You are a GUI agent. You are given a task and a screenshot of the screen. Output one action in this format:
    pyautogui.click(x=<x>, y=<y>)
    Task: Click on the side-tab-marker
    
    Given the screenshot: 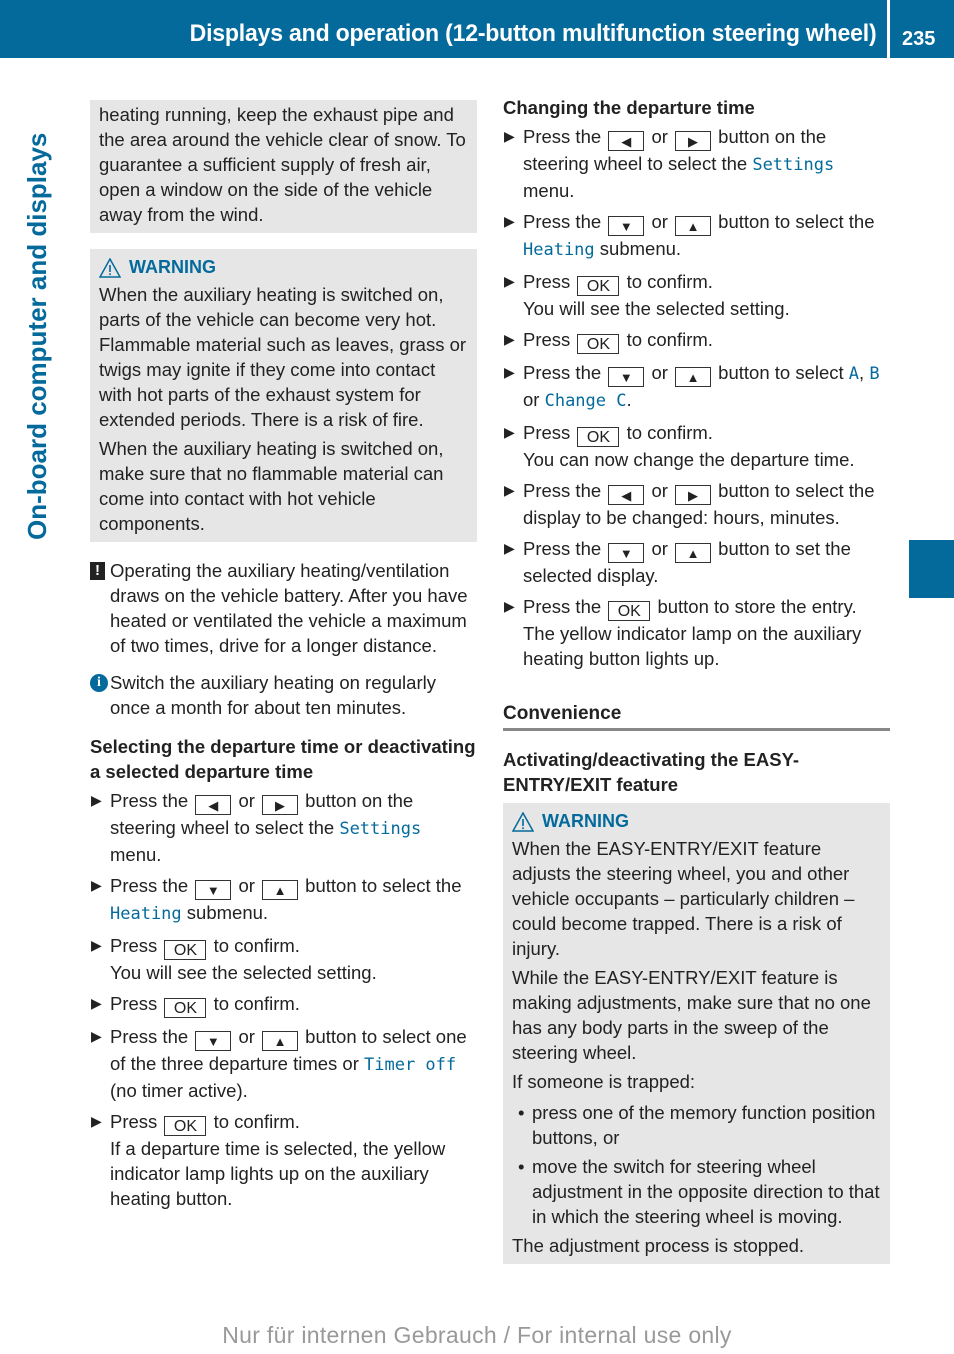 What is the action you would take?
    pyautogui.click(x=931, y=569)
    